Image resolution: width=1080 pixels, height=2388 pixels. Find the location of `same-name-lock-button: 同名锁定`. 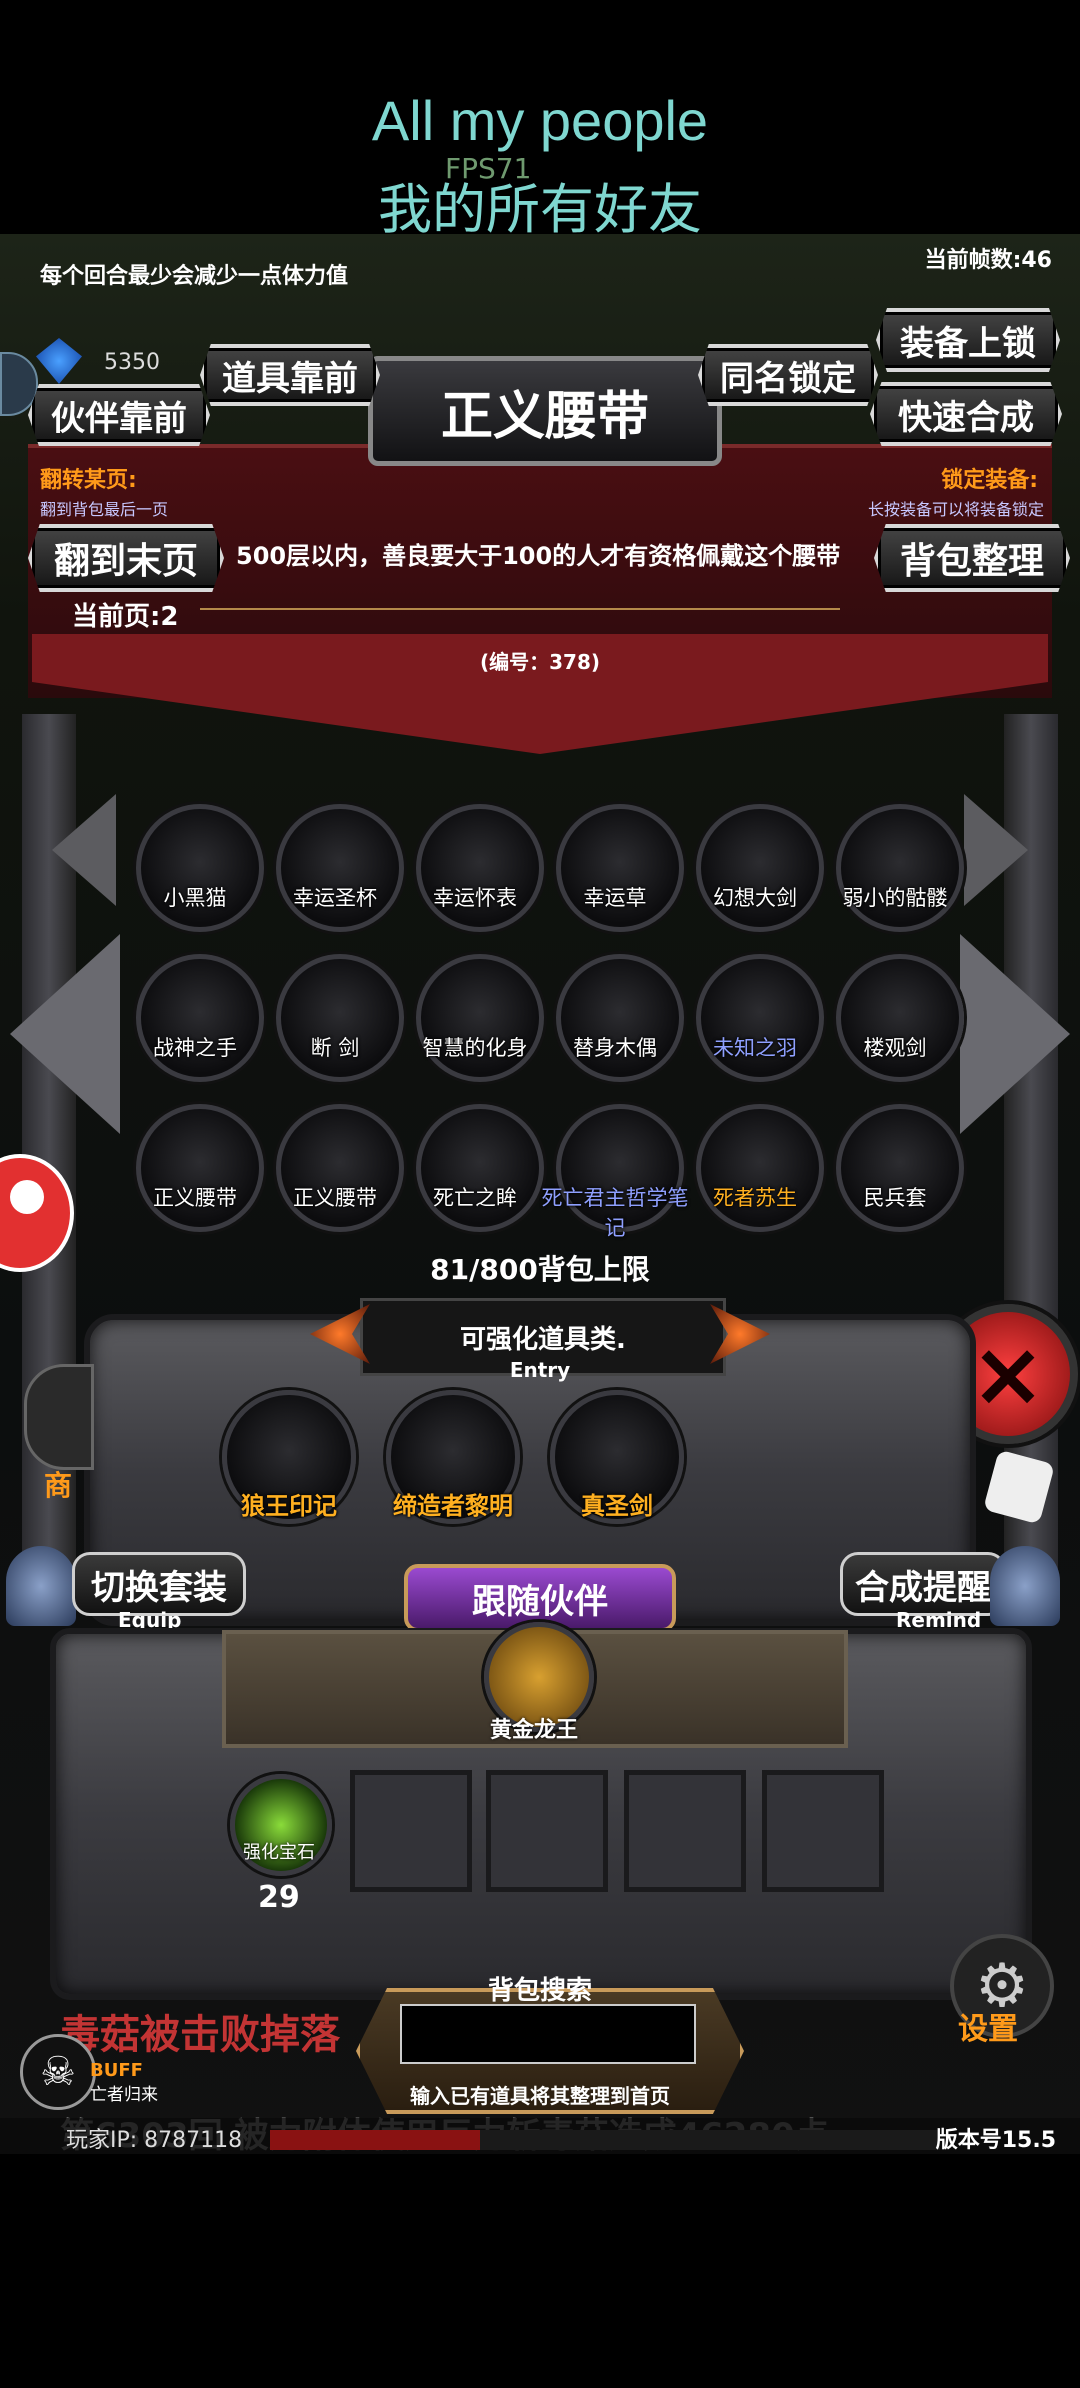

same-name-lock-button: 同名锁定 is located at coordinates (788, 375).